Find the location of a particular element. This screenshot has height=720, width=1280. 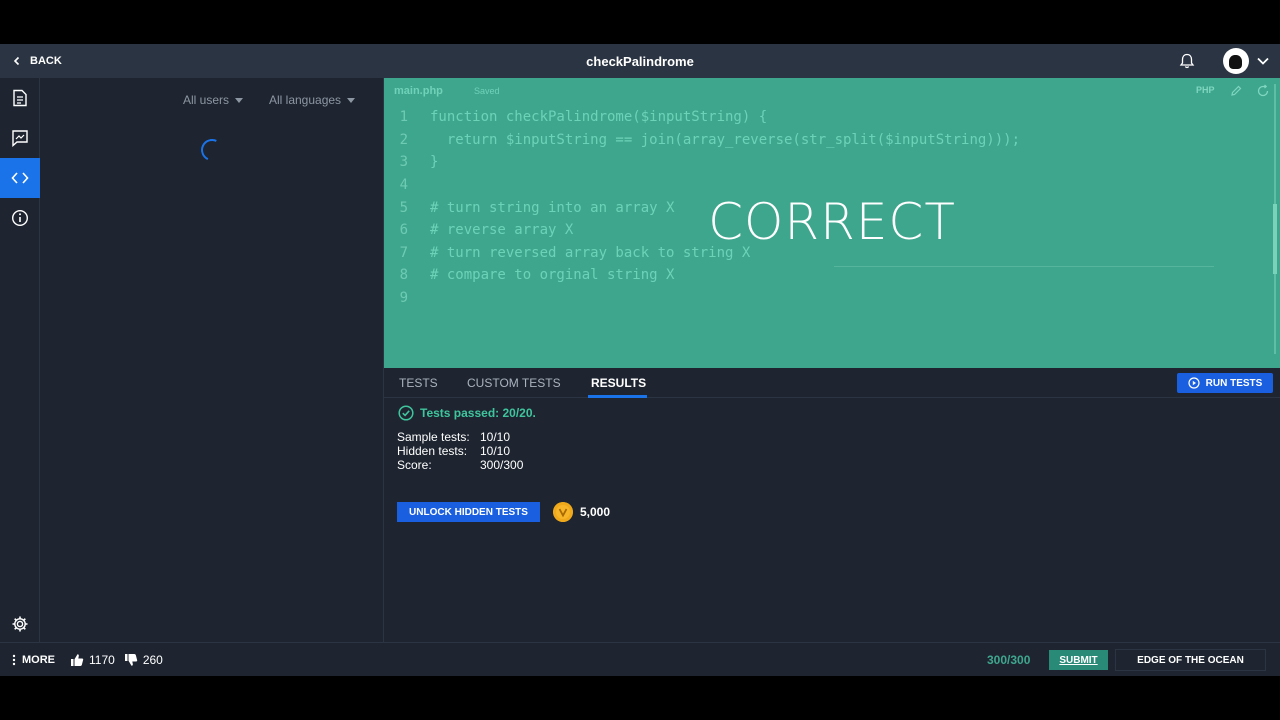

score-value: 300/300 is located at coordinates (502, 465).